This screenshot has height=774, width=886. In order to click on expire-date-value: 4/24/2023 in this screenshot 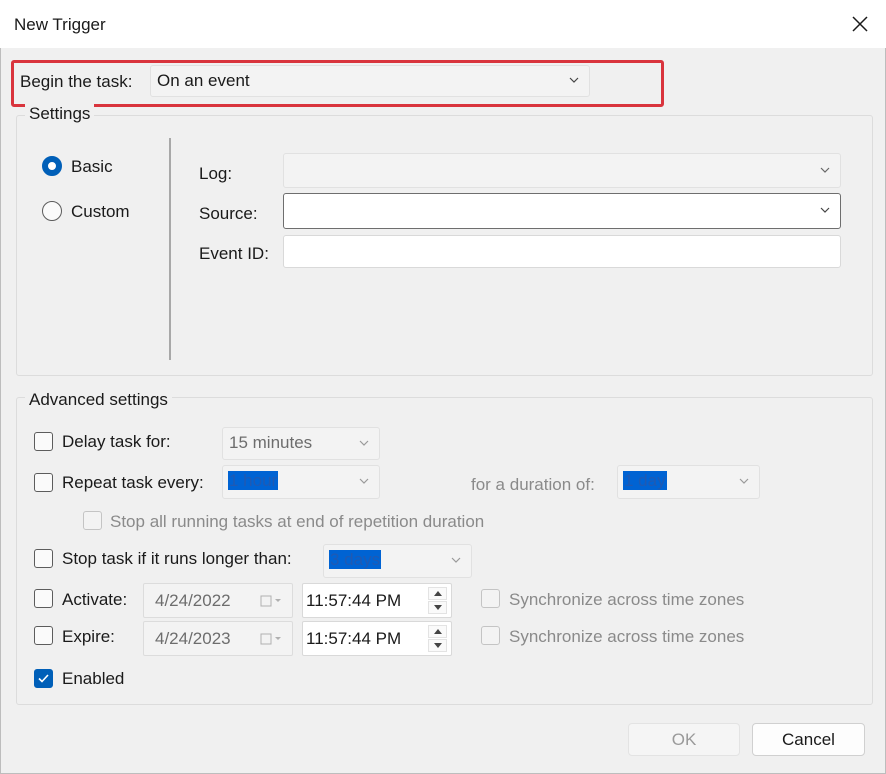, I will do `click(193, 638)`.